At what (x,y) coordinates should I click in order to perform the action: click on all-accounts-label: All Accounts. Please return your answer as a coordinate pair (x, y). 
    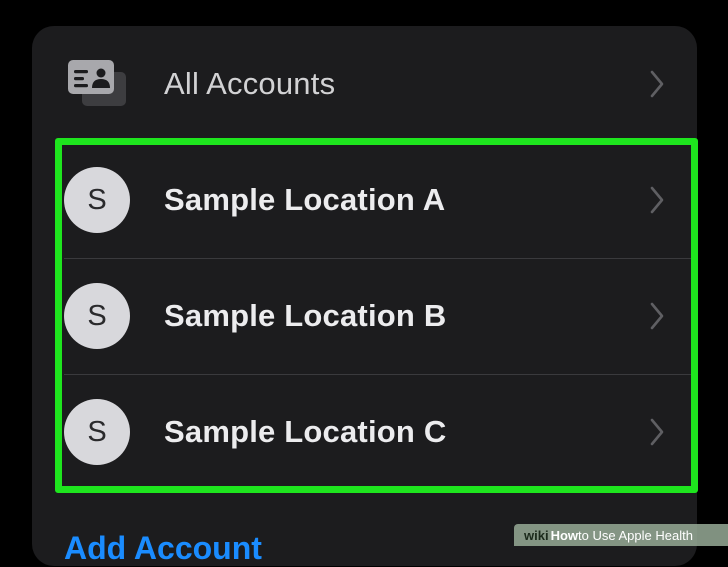
    Looking at the image, I should click on (250, 83).